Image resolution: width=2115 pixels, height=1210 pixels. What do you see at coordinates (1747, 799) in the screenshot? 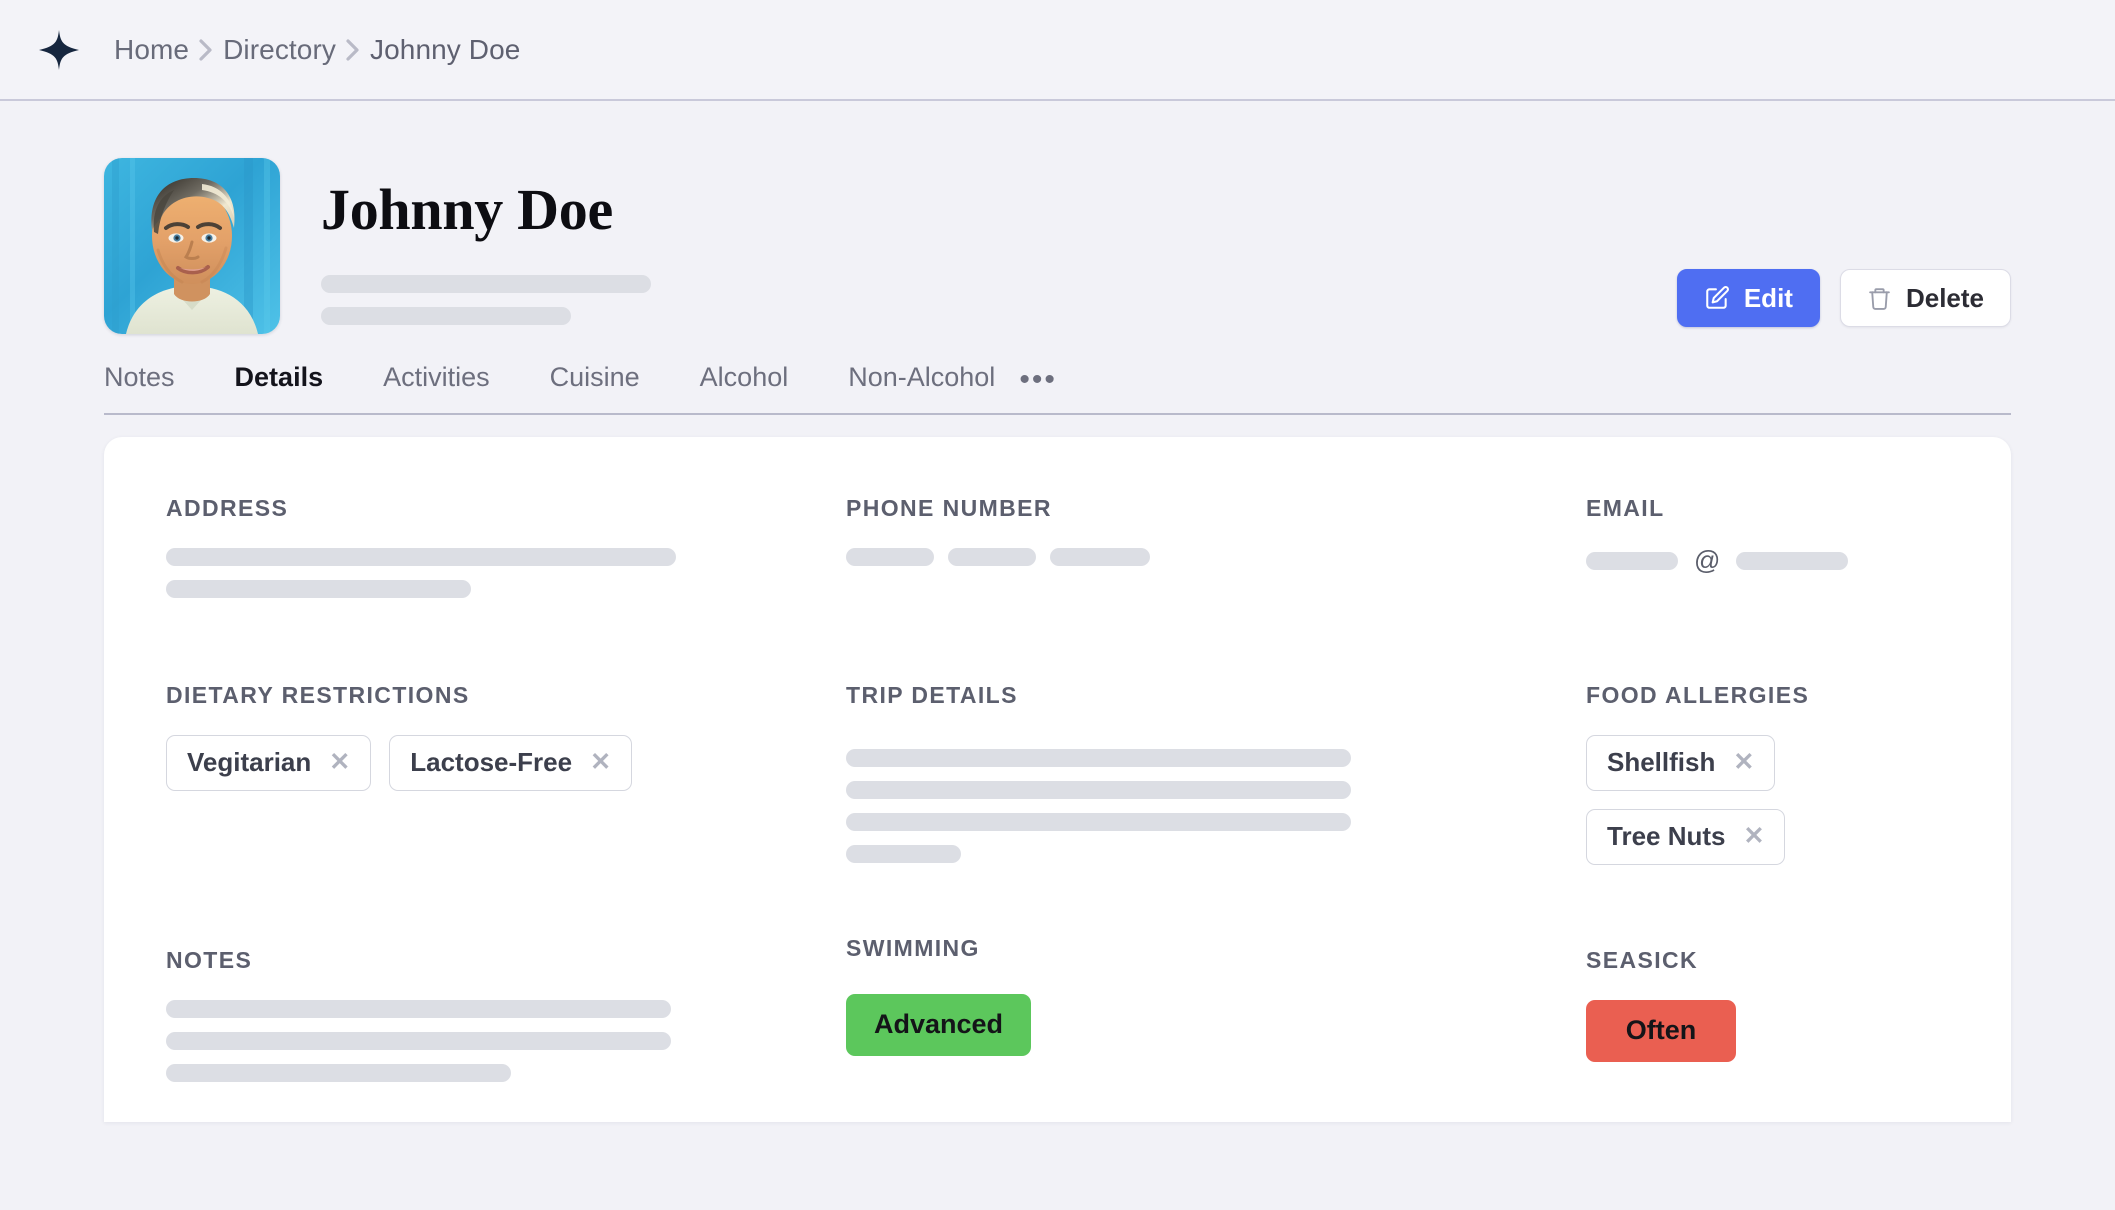
I see `allergies-chip-list: Shellfish ✕ Tree Nuts ✕` at bounding box center [1747, 799].